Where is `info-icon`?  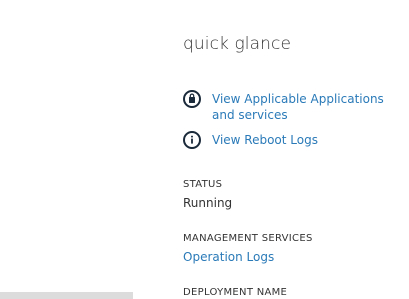 info-icon is located at coordinates (192, 140).